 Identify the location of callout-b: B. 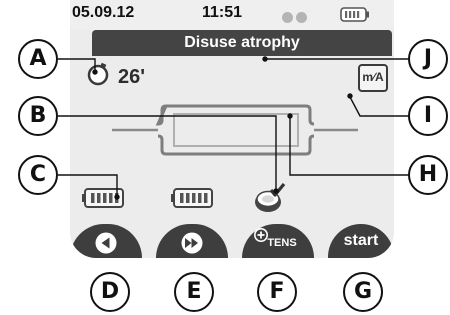
(38, 116).